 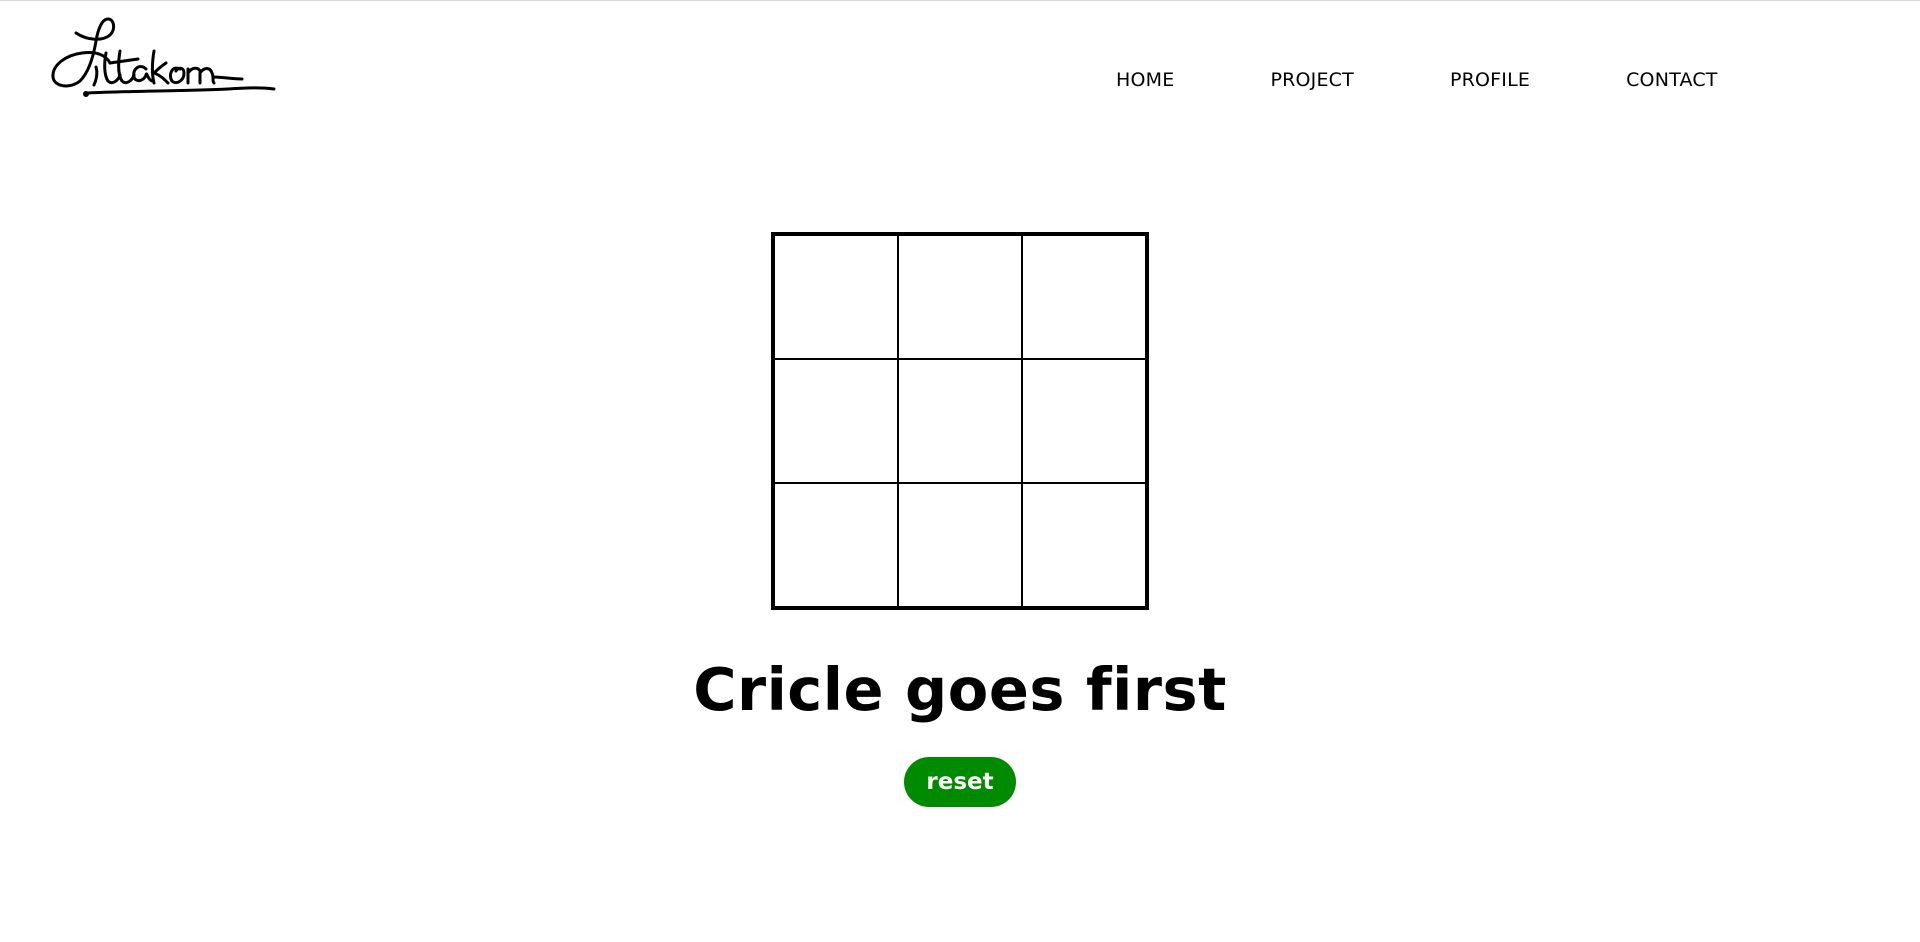 I want to click on signature-logo-icon, so click(x=163, y=57).